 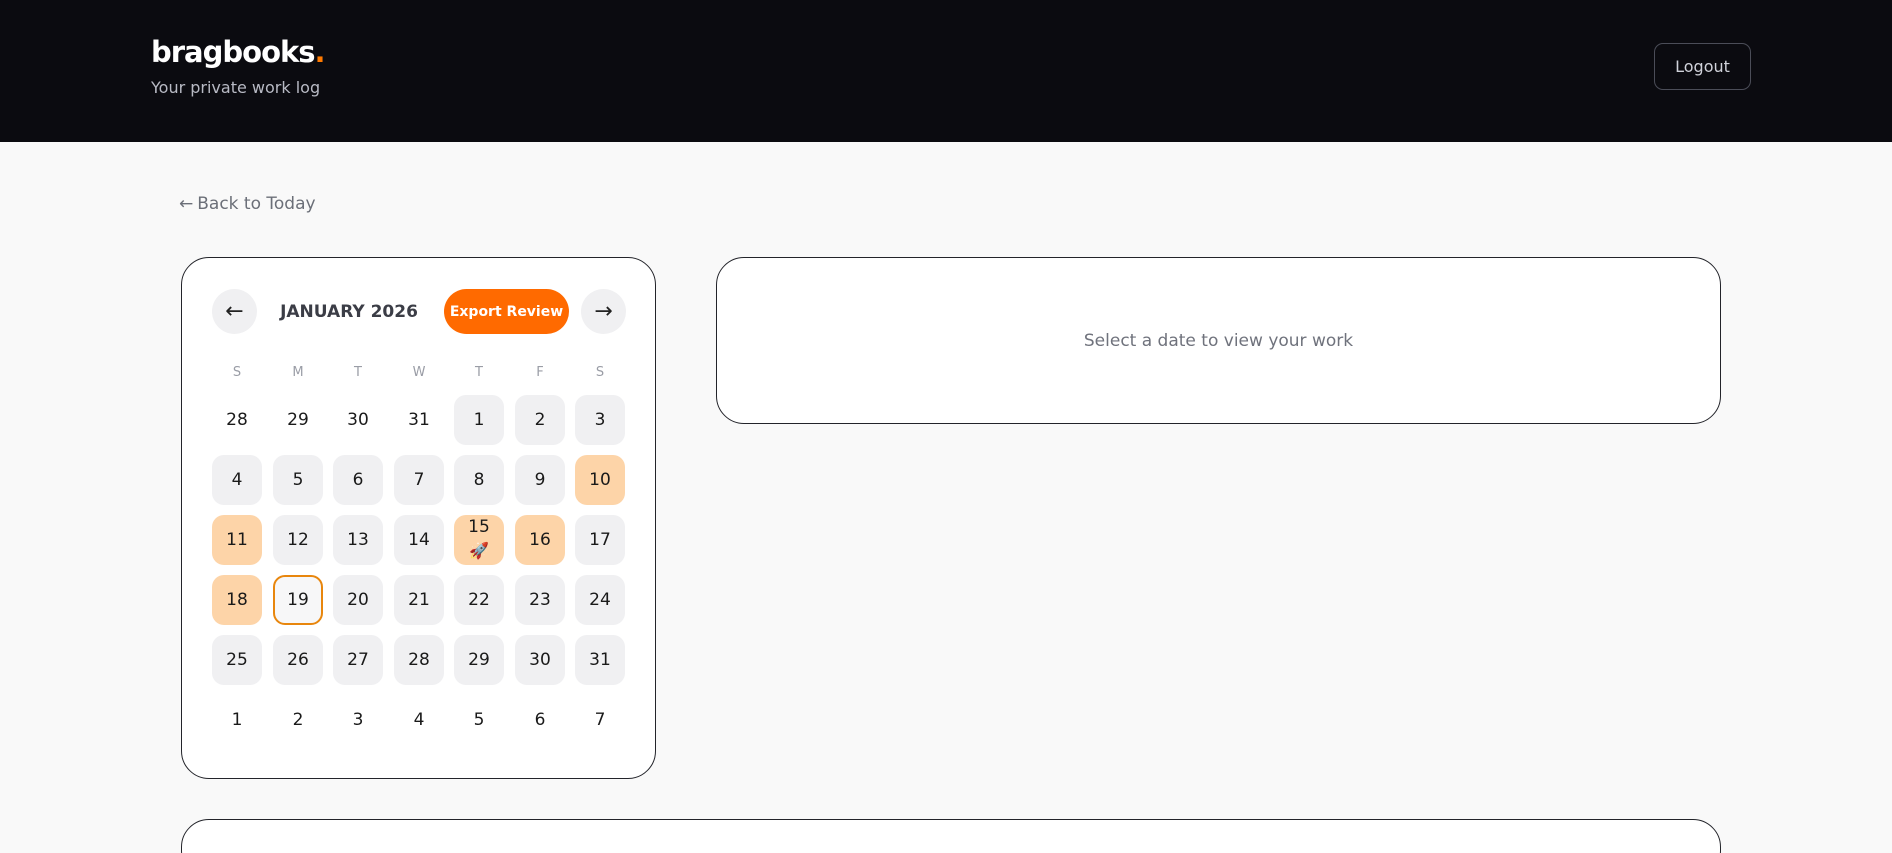 I want to click on prev-month-button: ←, so click(x=234, y=311).